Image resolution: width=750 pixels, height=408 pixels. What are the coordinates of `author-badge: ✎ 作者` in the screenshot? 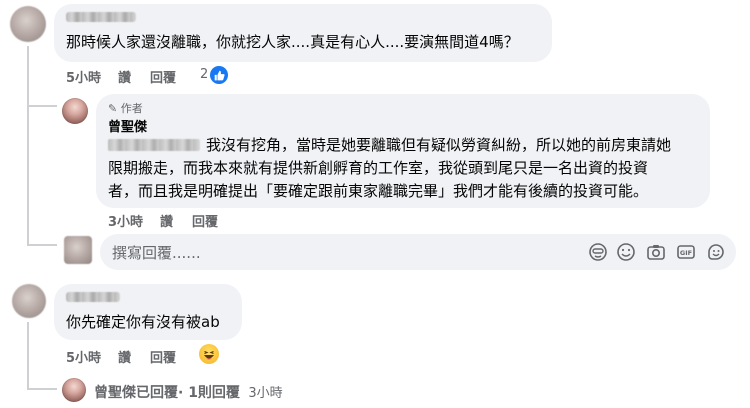 It's located at (125, 108).